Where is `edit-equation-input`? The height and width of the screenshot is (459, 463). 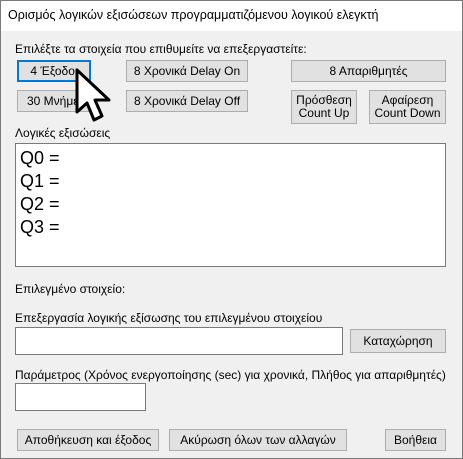 edit-equation-input is located at coordinates (179, 341).